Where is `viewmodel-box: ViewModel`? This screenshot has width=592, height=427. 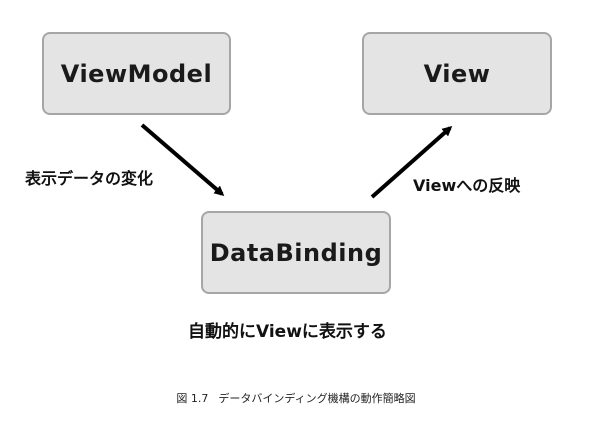 viewmodel-box: ViewModel is located at coordinates (136, 73).